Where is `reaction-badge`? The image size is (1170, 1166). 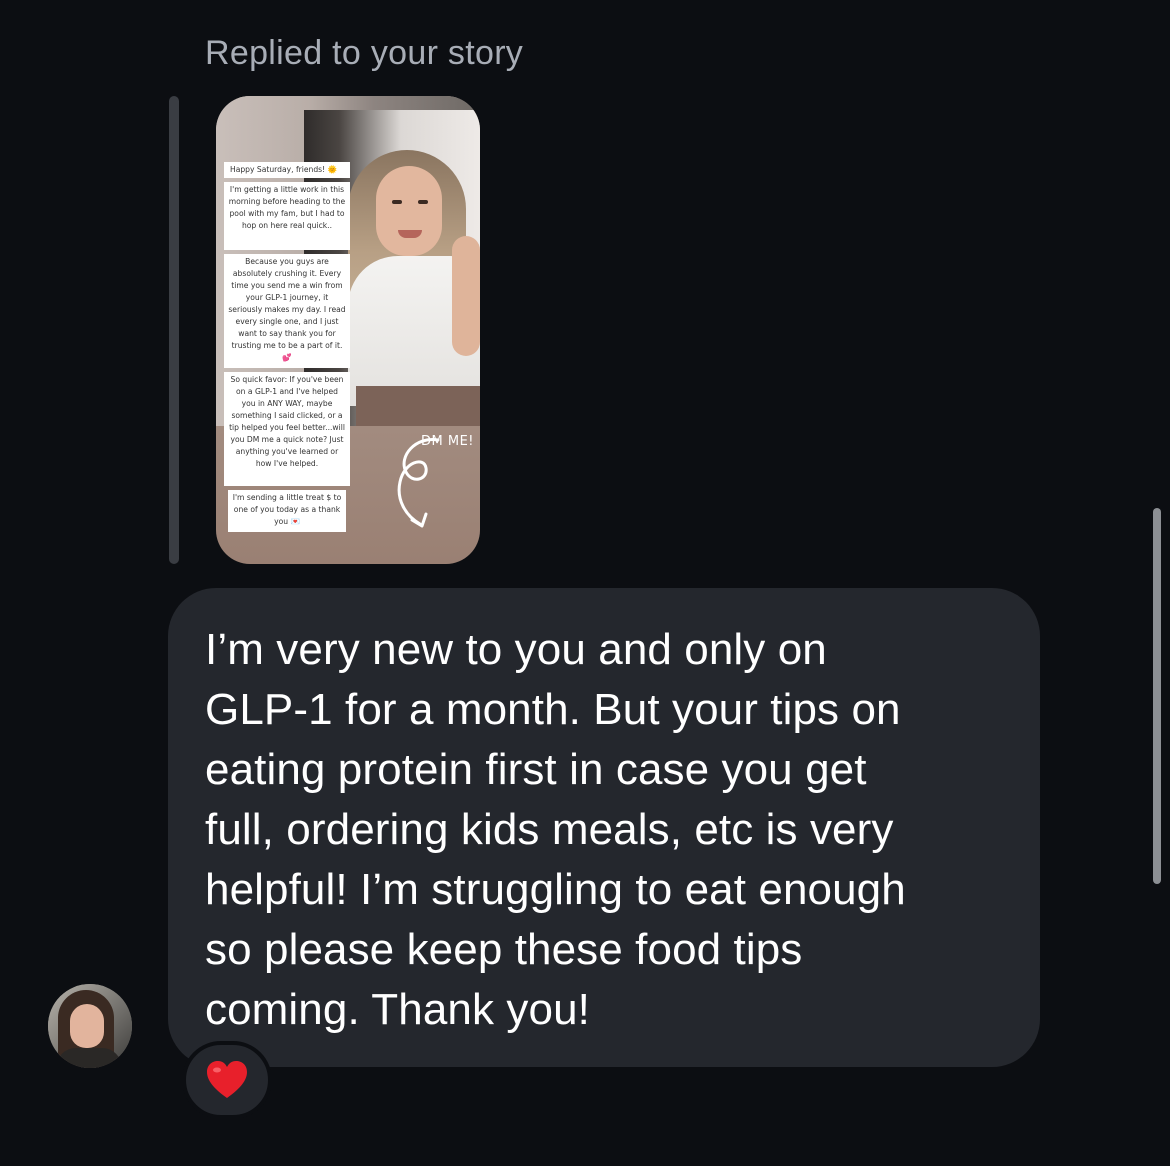
reaction-badge is located at coordinates (227, 1080).